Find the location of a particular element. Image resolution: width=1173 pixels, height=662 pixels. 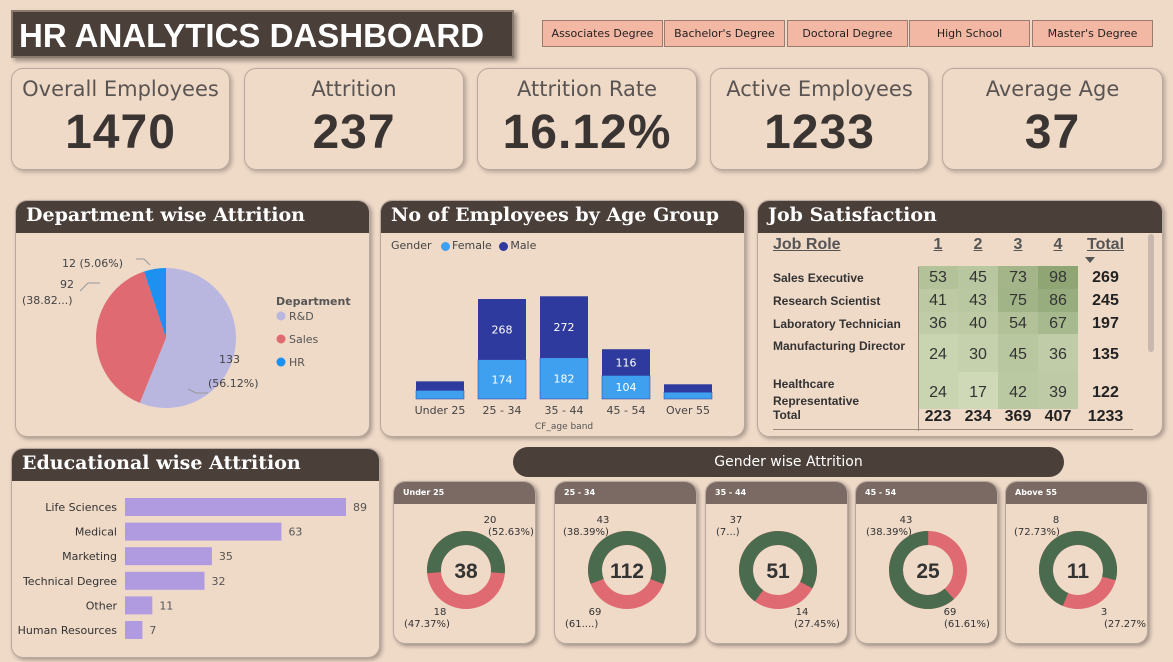

x-tick-label: Under 25 is located at coordinates (440, 410).